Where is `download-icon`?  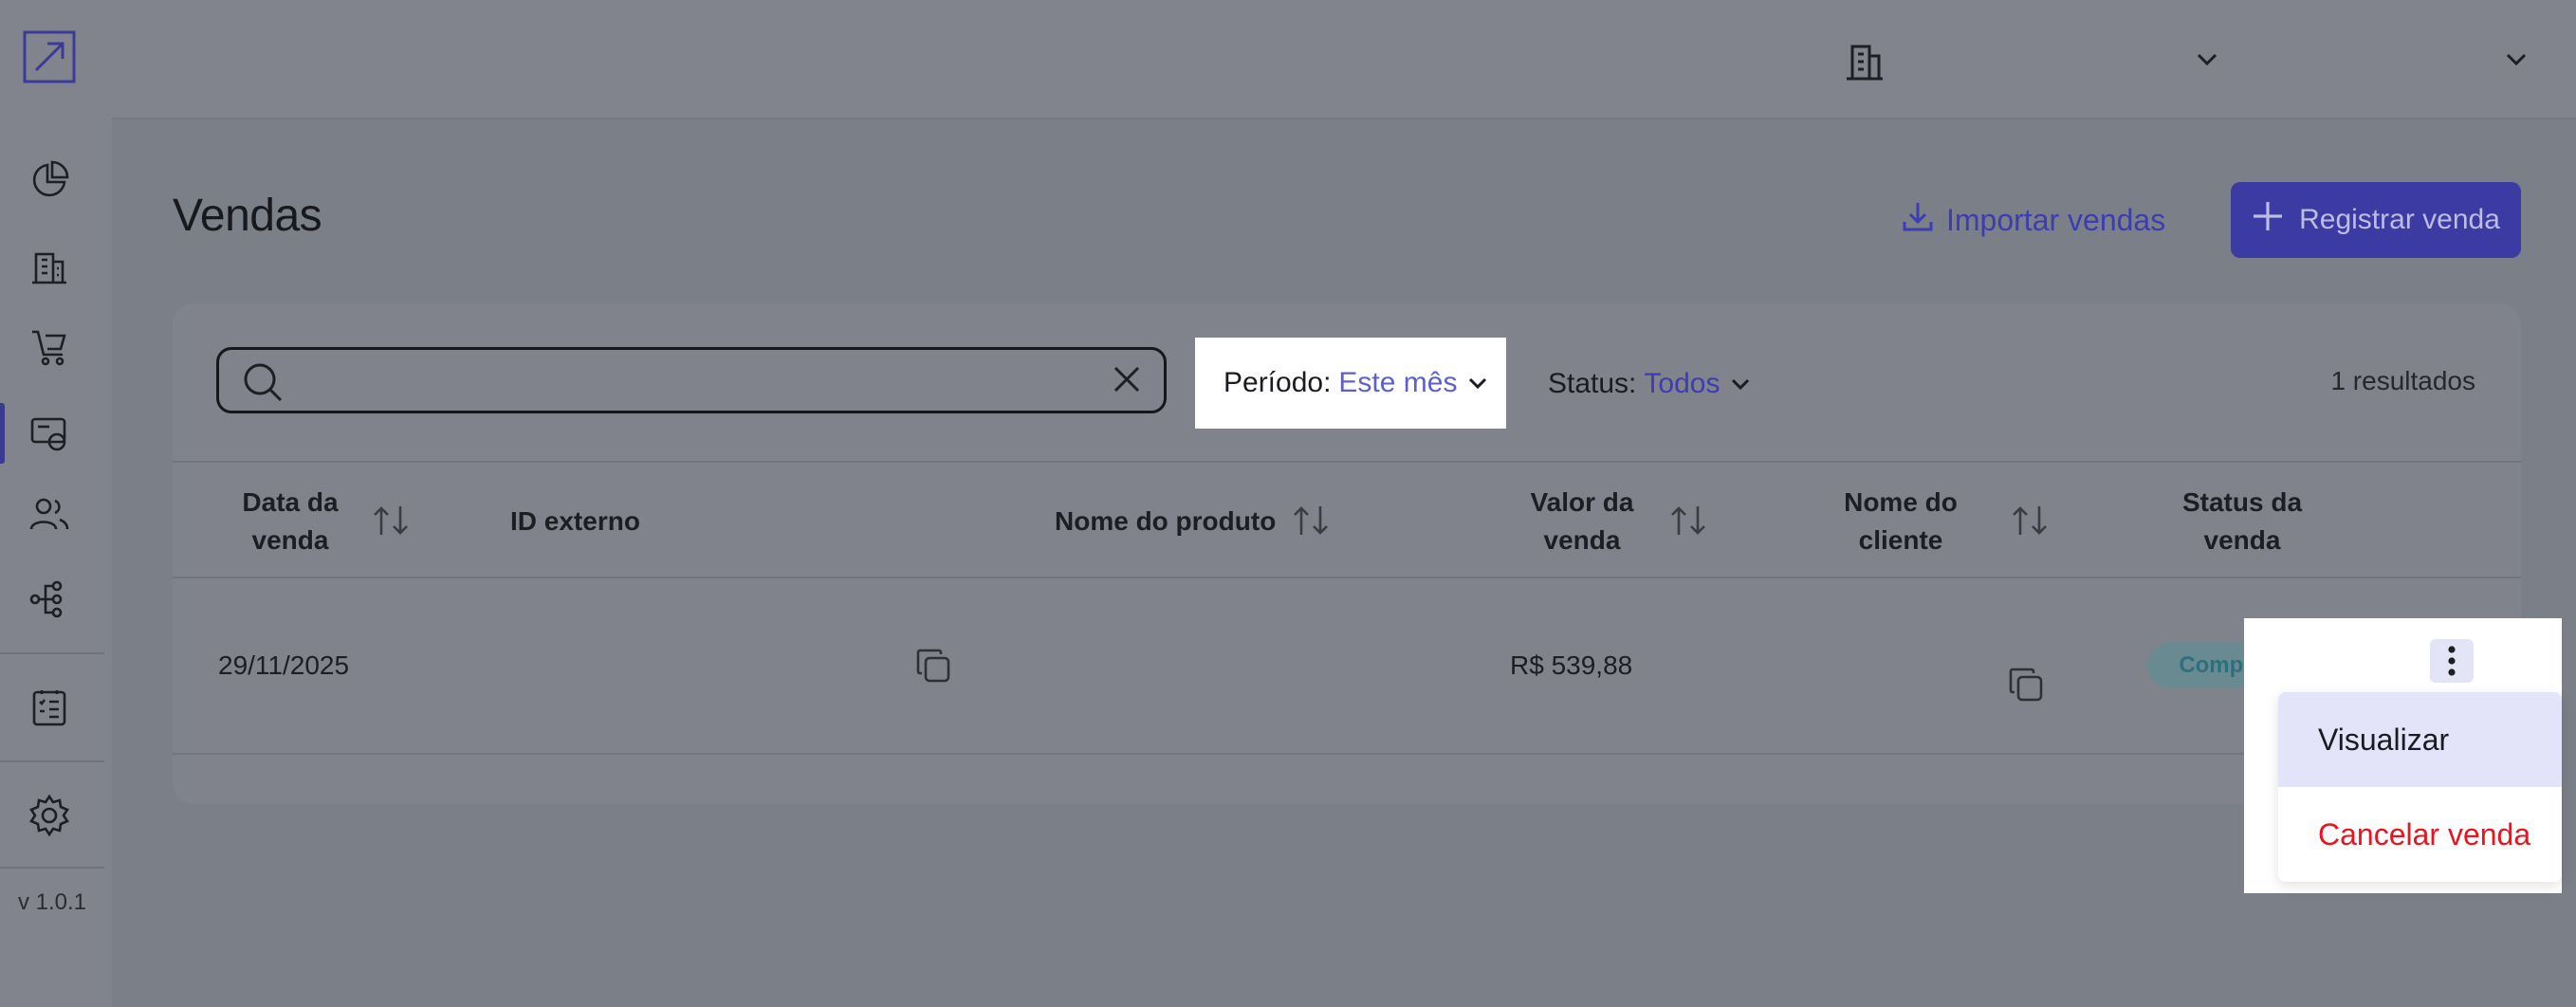
download-icon is located at coordinates (1918, 220).